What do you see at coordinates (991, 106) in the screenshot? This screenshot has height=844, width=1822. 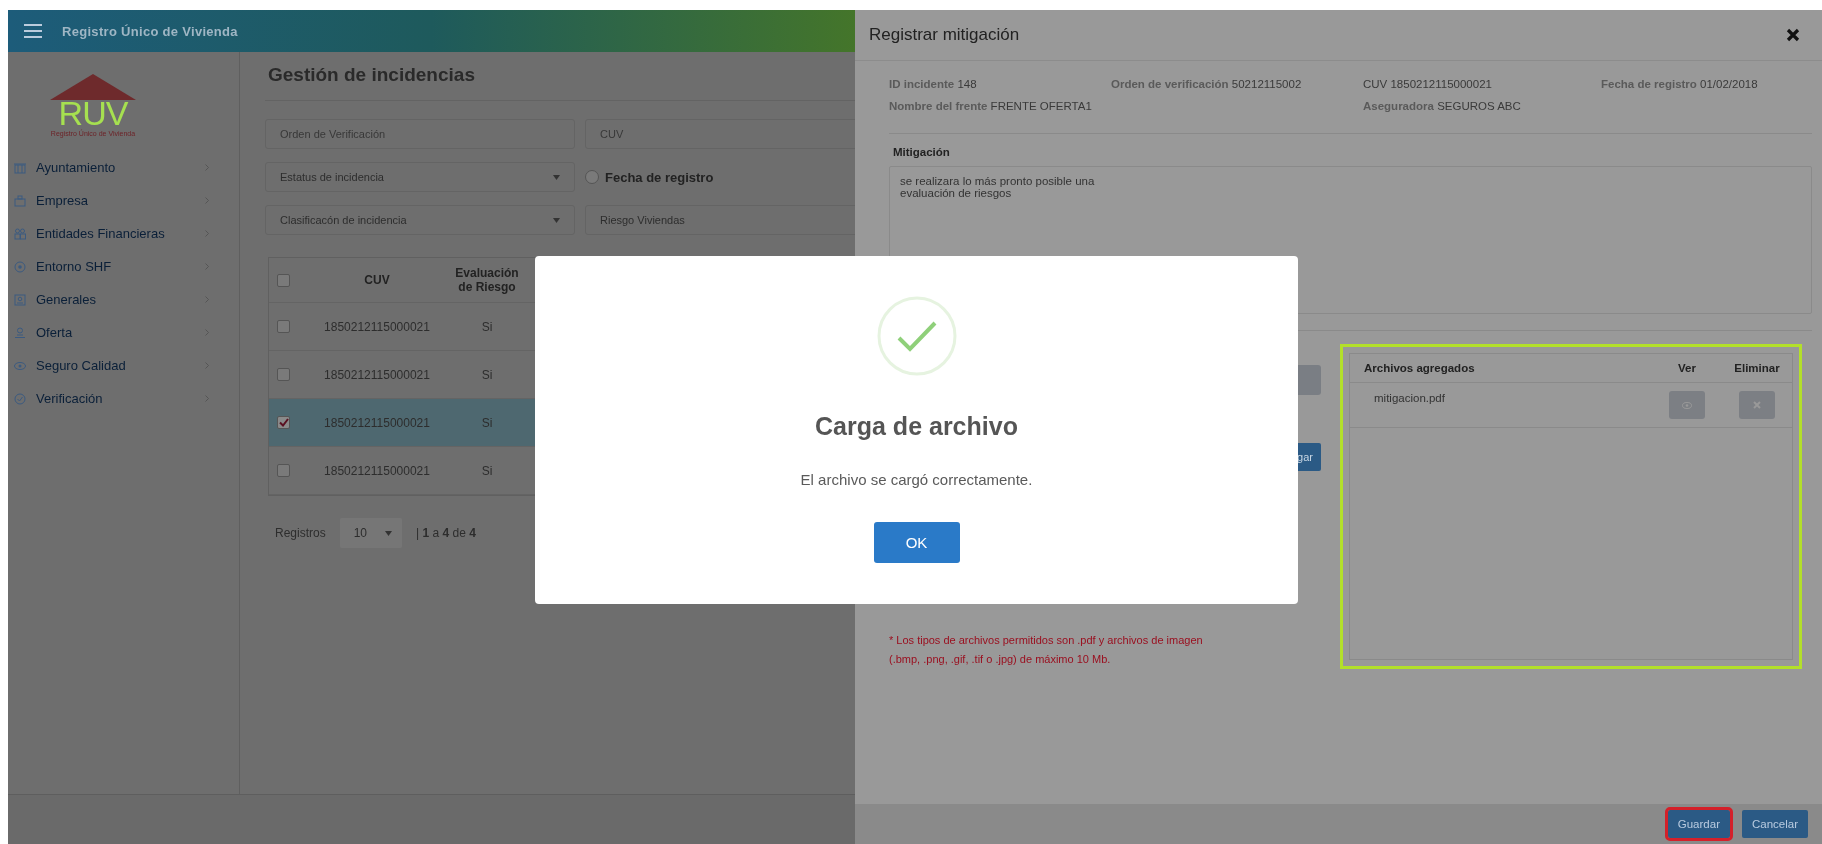 I see `info-text: Nombre del frente FRENTE OFERTA1` at bounding box center [991, 106].